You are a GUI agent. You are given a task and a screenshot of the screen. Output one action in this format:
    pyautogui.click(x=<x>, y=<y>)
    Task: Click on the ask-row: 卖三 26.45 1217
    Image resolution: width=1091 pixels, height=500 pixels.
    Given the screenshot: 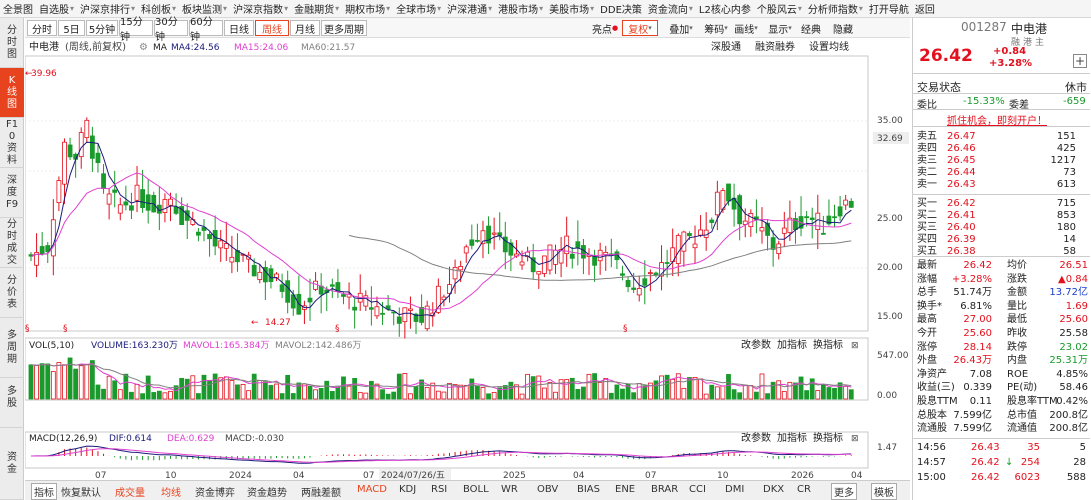 What is the action you would take?
    pyautogui.click(x=1001, y=160)
    